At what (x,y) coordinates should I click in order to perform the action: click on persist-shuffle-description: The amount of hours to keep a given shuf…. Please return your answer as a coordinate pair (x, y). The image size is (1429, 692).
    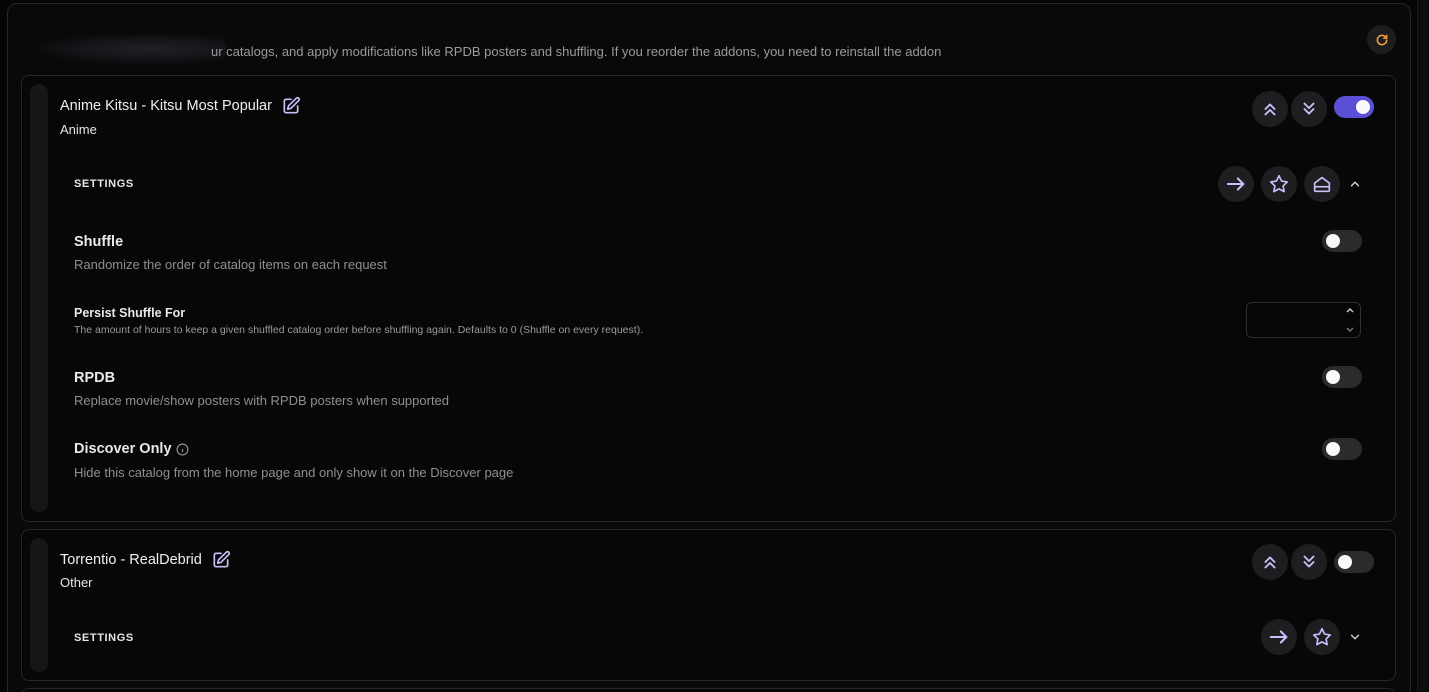
    Looking at the image, I should click on (359, 330).